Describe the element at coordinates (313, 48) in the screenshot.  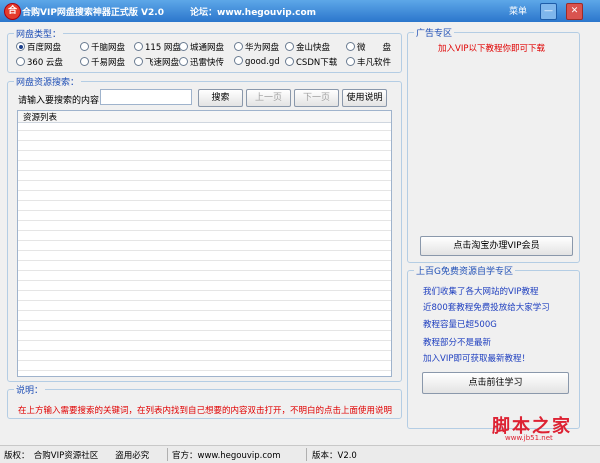
I see `disk-type-option-label: 金山快盘` at that location.